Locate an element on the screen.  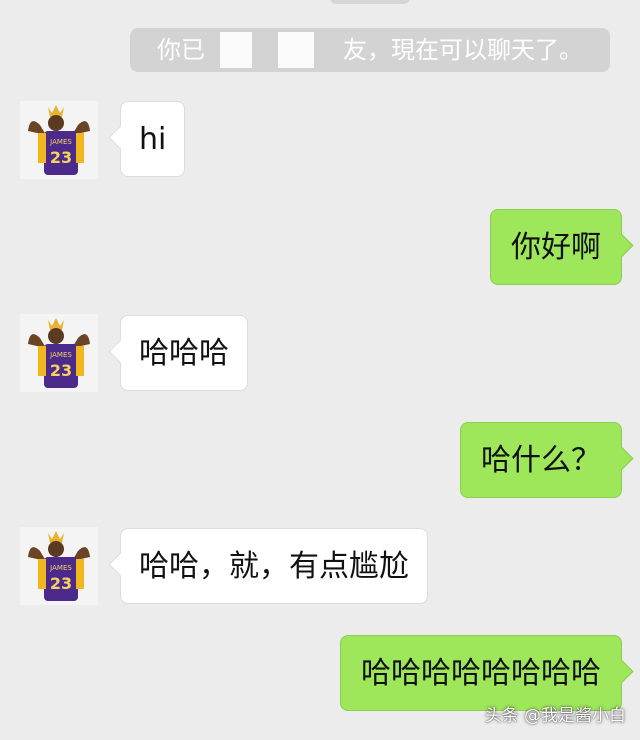
system-notice: 你已 友，現在可以聊天了。 is located at coordinates (370, 50).